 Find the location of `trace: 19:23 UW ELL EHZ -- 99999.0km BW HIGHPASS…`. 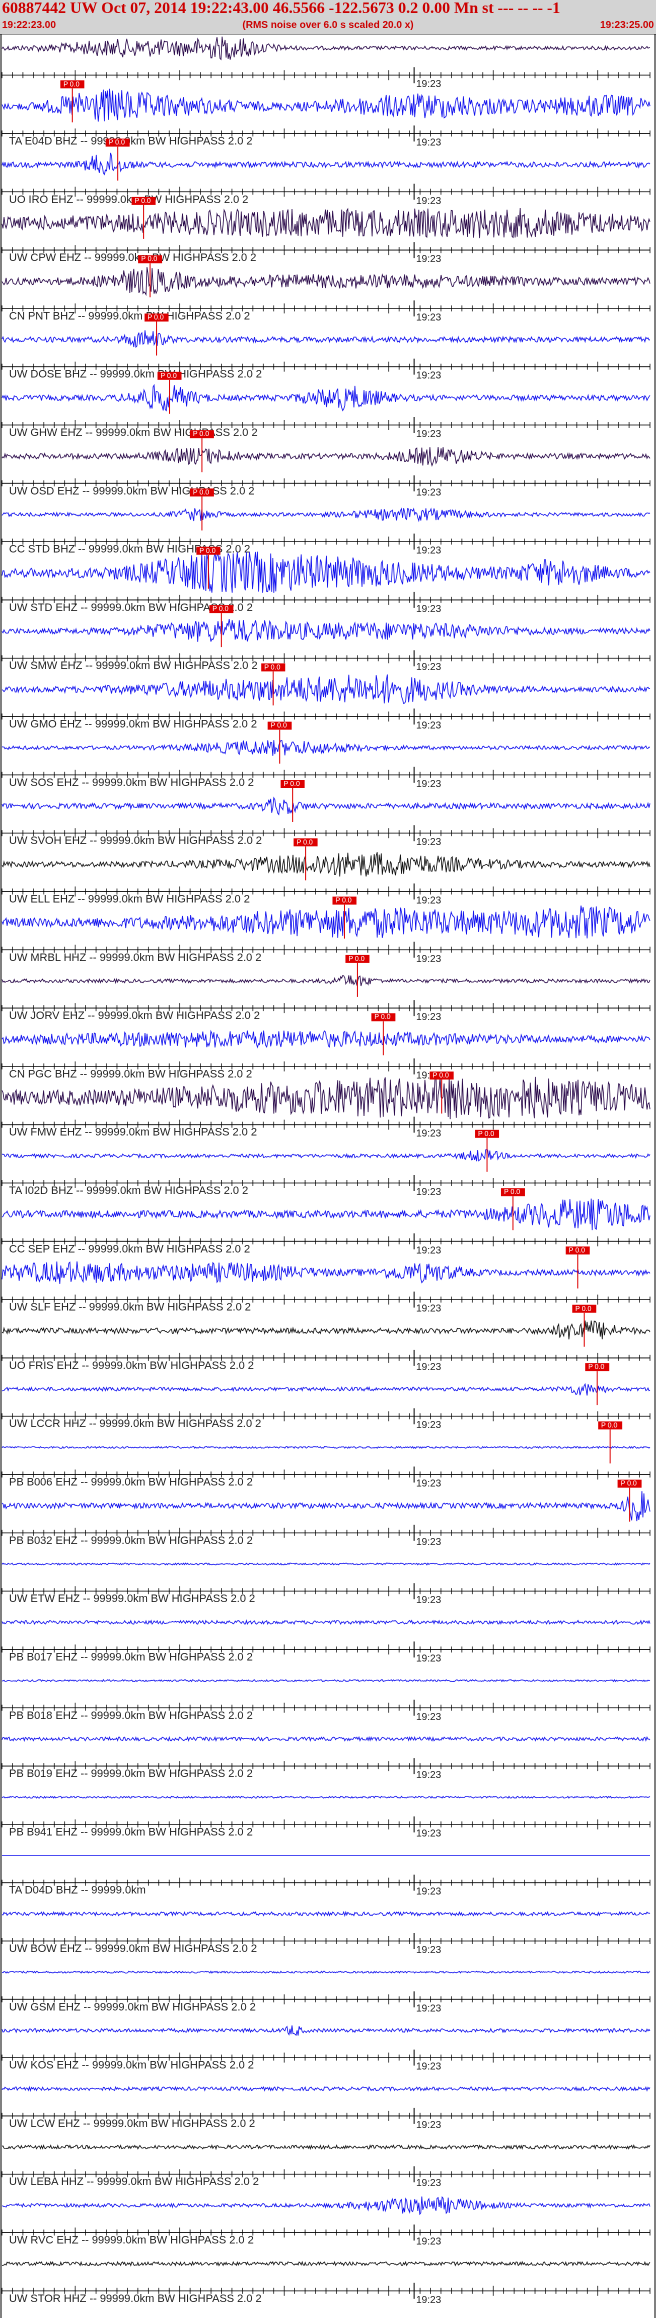

trace: 19:23 UW ELL EHZ -- 99999.0km BW HIGHPASS… is located at coordinates (326, 872).